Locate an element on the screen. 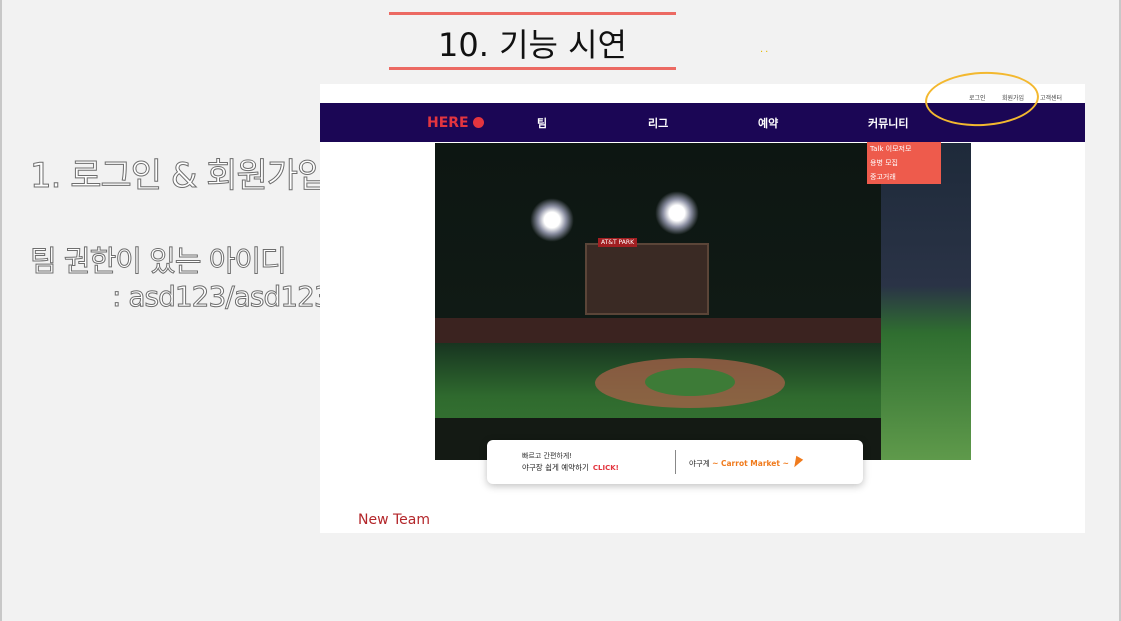  nav-item-league: 리그 is located at coordinates (658, 123).